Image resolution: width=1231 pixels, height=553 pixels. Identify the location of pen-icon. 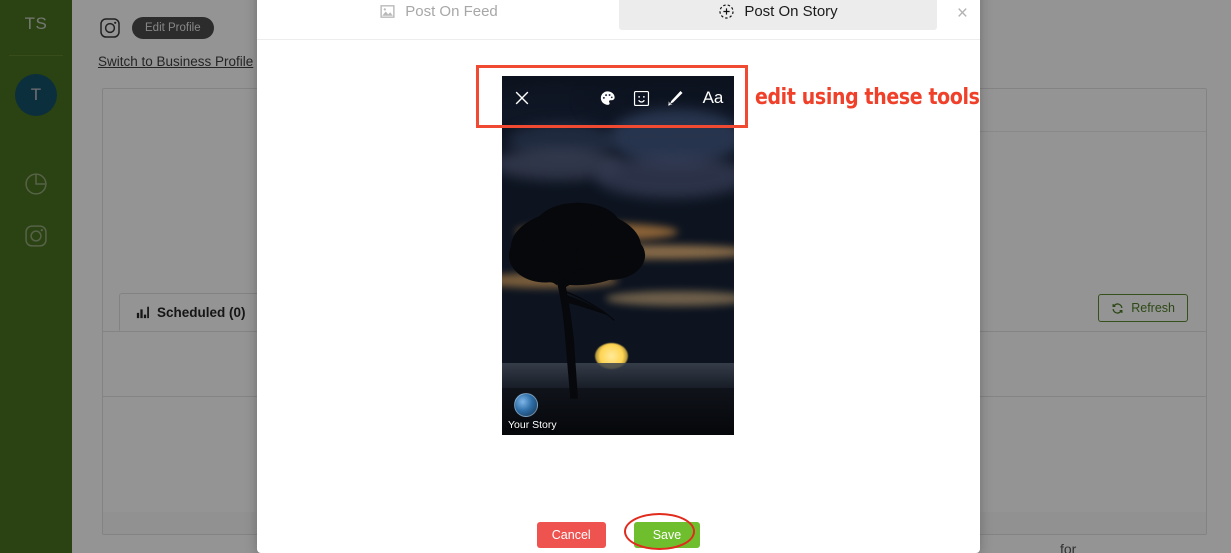
(675, 98).